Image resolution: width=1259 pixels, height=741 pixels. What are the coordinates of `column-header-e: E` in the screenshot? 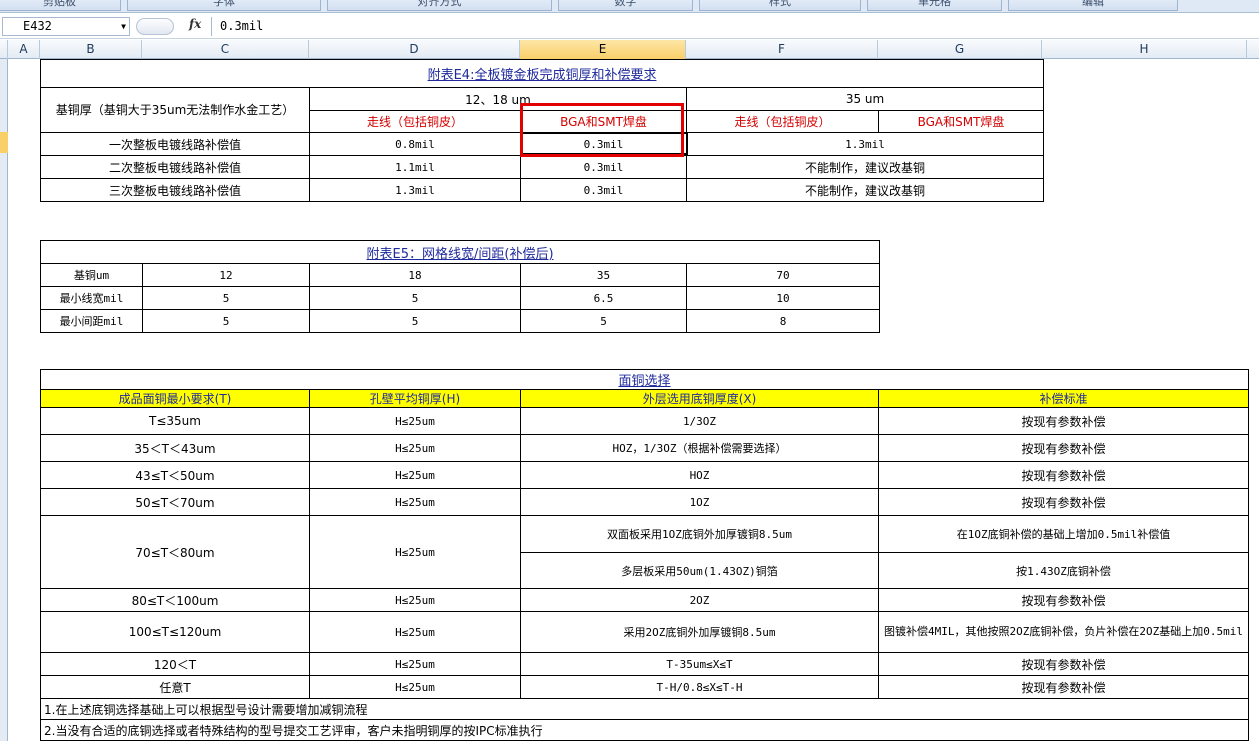 It's located at (603, 49).